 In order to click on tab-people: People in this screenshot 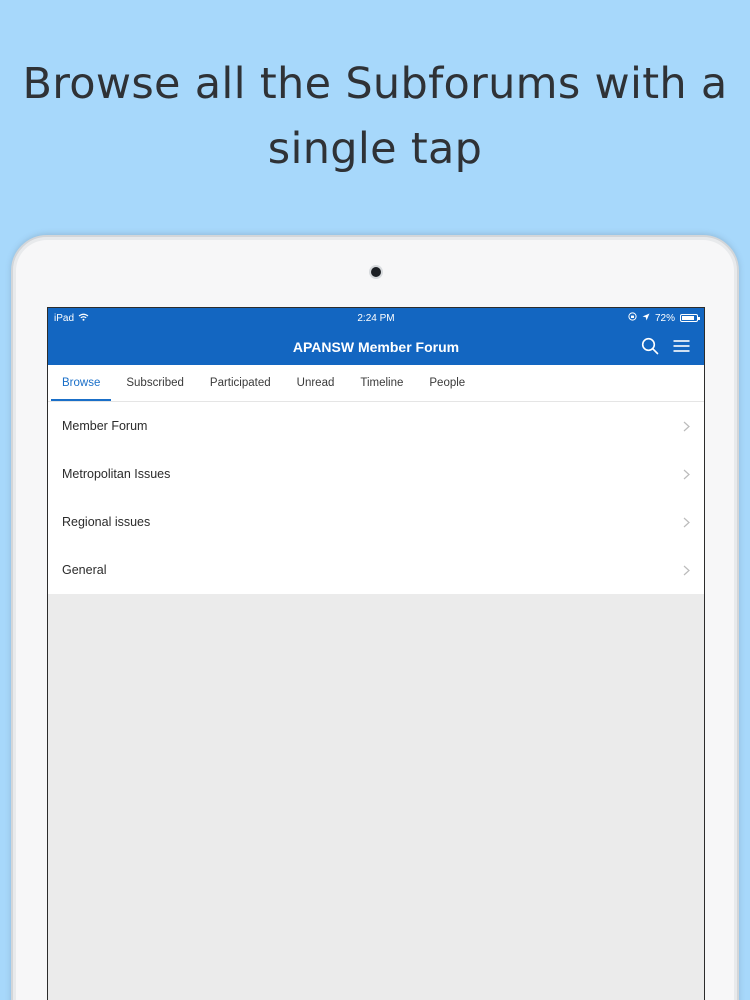, I will do `click(447, 383)`.